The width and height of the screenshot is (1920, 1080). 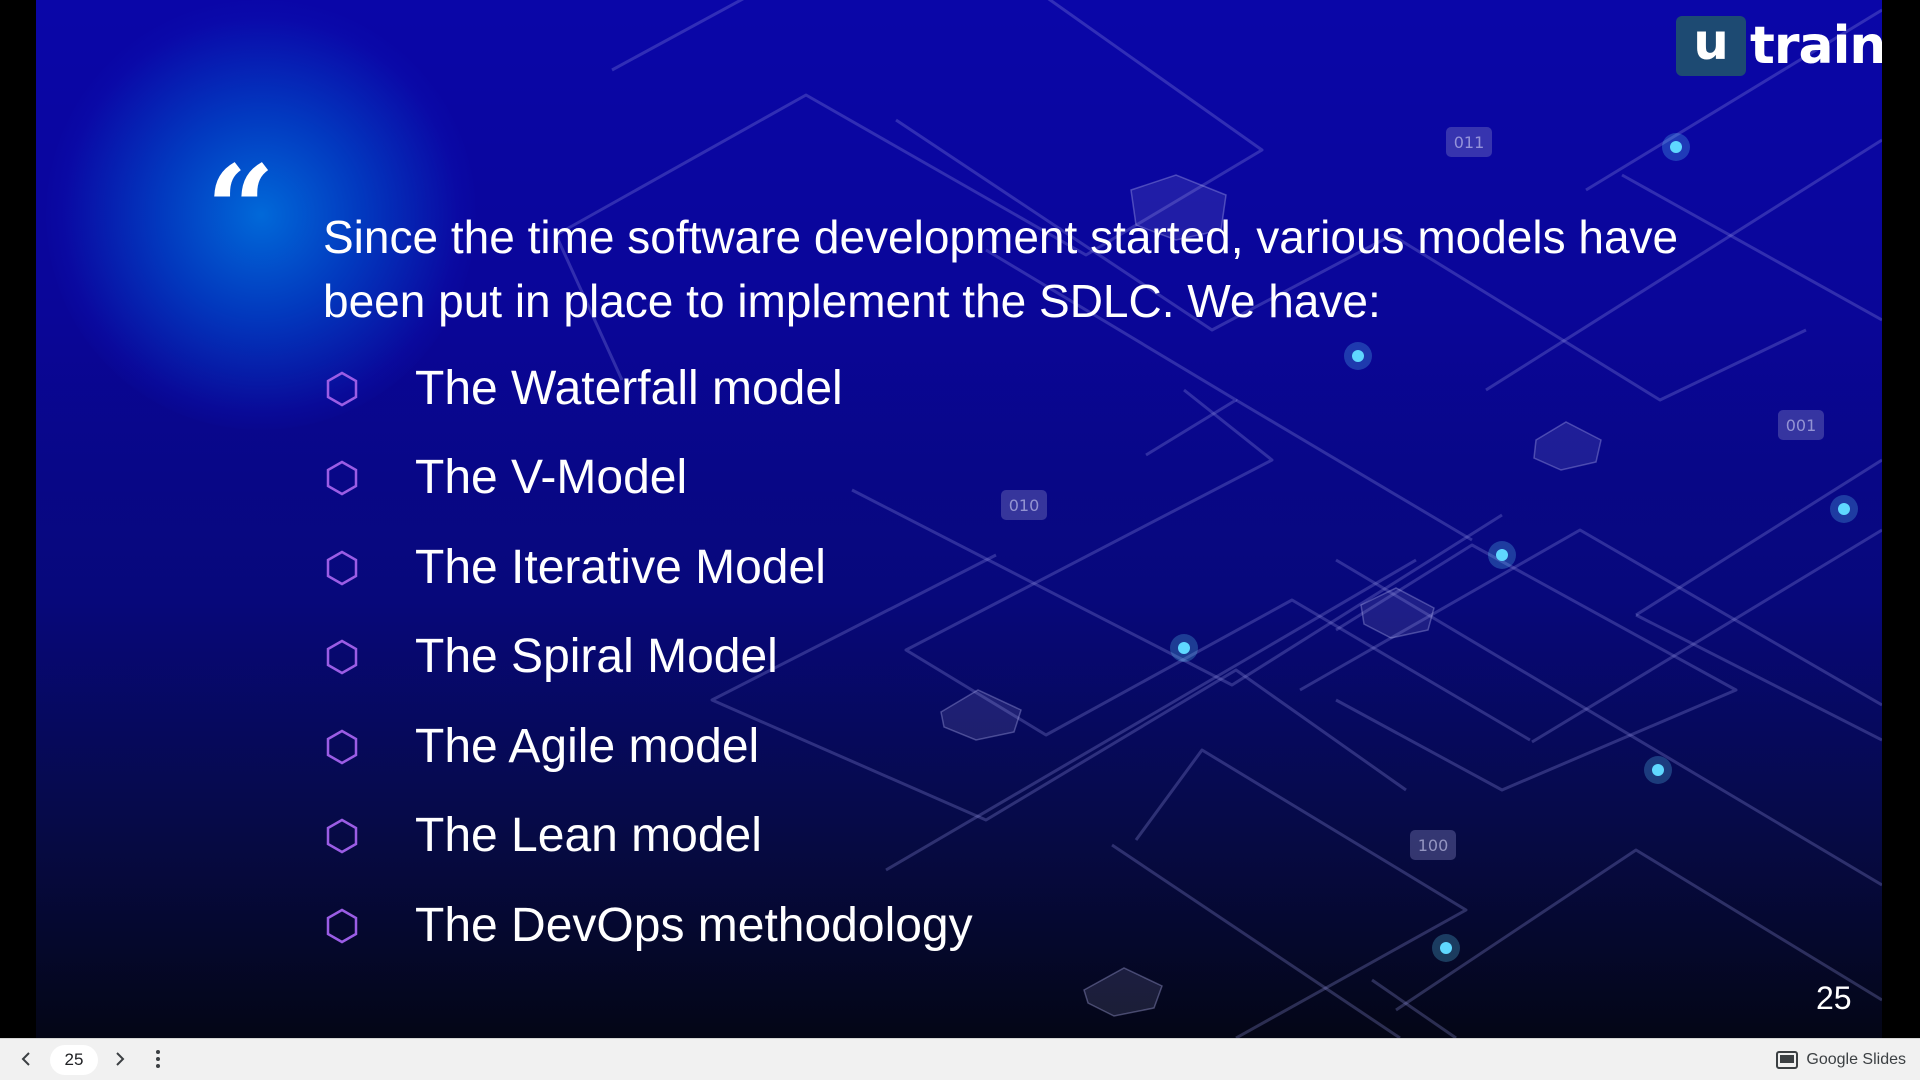 What do you see at coordinates (960, 1059) in the screenshot?
I see `viewer-toolbar: Google Slides` at bounding box center [960, 1059].